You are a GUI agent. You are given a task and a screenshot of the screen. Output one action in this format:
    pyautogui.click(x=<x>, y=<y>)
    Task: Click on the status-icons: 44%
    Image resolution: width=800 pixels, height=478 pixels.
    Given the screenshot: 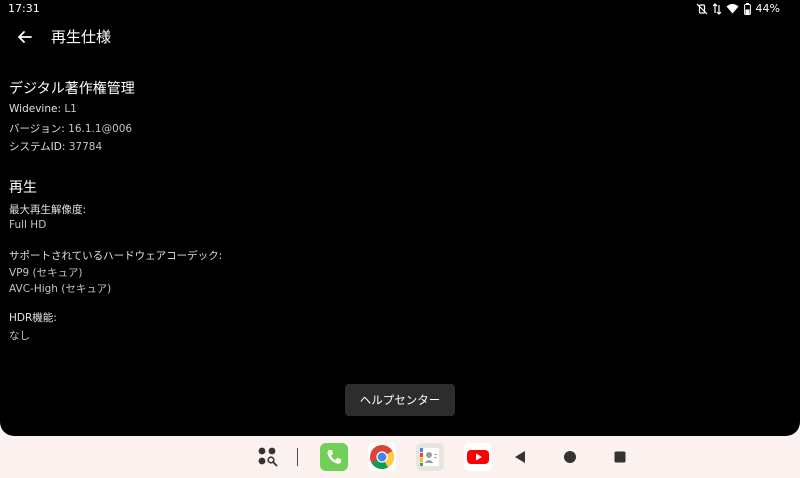 What is the action you would take?
    pyautogui.click(x=738, y=8)
    